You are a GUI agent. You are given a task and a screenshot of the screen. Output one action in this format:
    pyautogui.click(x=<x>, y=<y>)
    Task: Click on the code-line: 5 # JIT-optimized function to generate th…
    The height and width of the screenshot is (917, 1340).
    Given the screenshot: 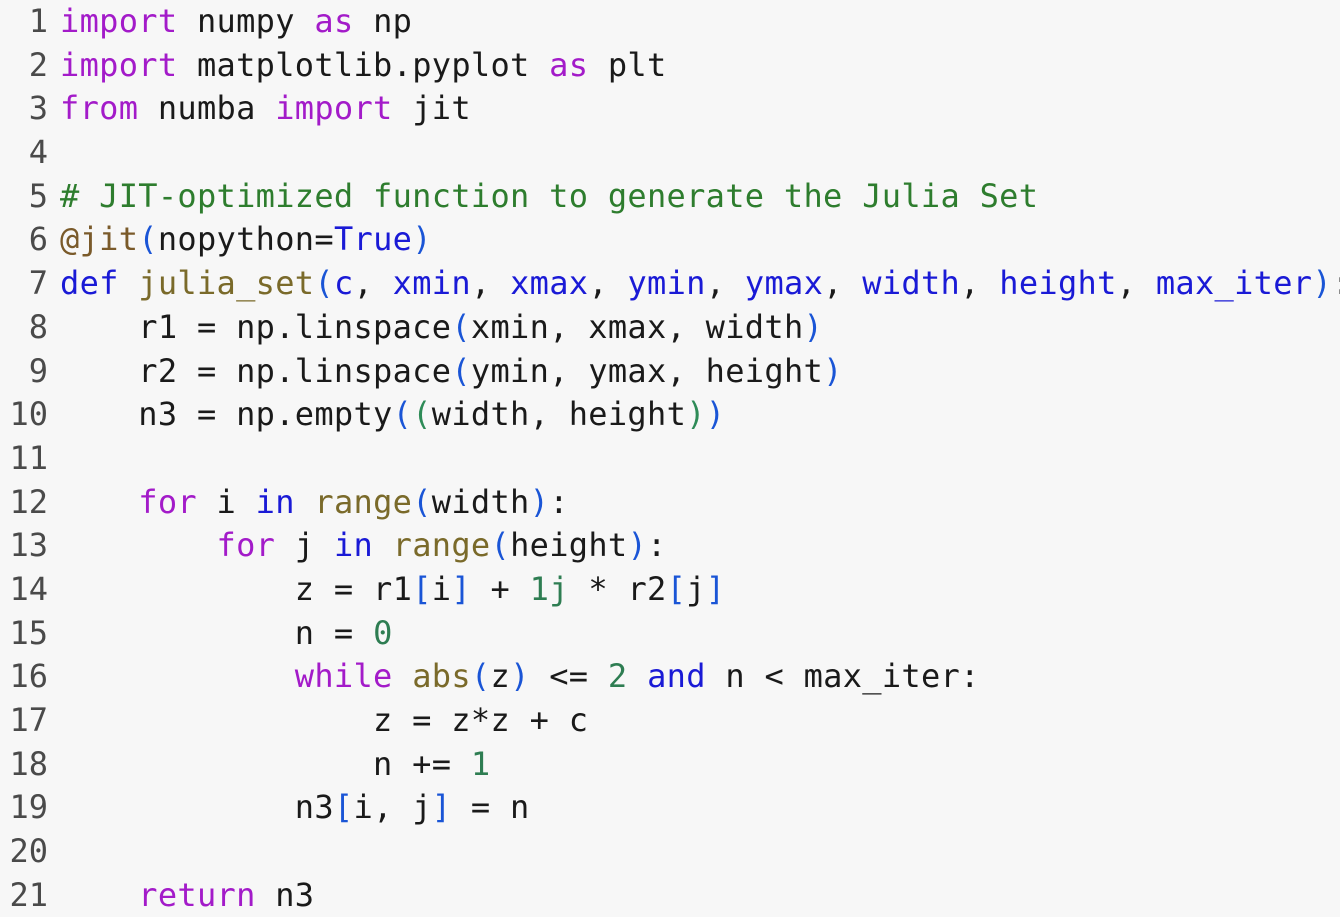 What is the action you would take?
    pyautogui.click(x=670, y=197)
    